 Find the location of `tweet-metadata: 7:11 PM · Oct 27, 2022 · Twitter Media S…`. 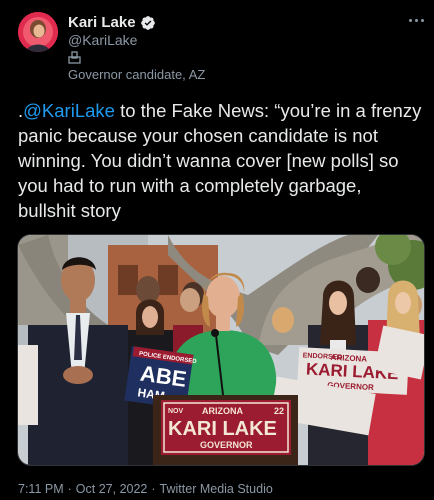

tweet-metadata: 7:11 PM · Oct 27, 2022 · Twitter Media S… is located at coordinates (145, 489).